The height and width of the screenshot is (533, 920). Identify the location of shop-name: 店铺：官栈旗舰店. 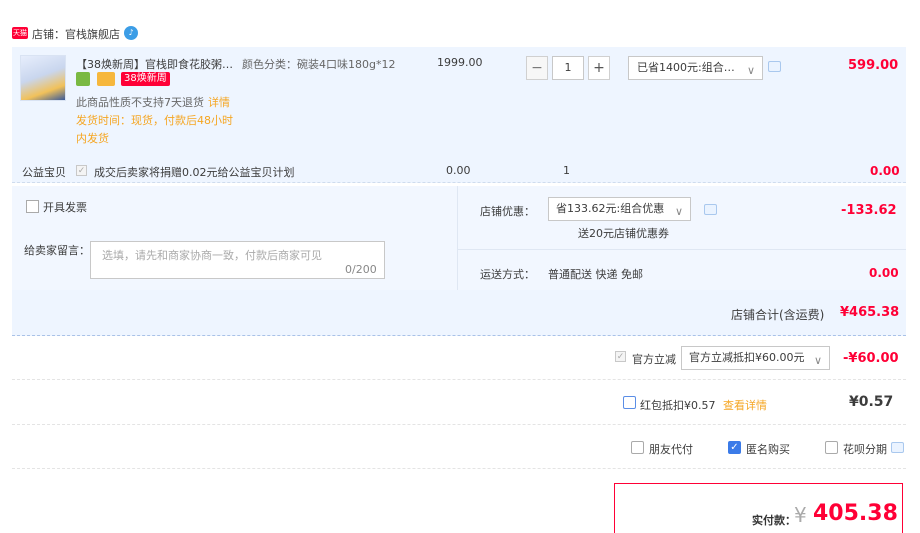
(76, 34).